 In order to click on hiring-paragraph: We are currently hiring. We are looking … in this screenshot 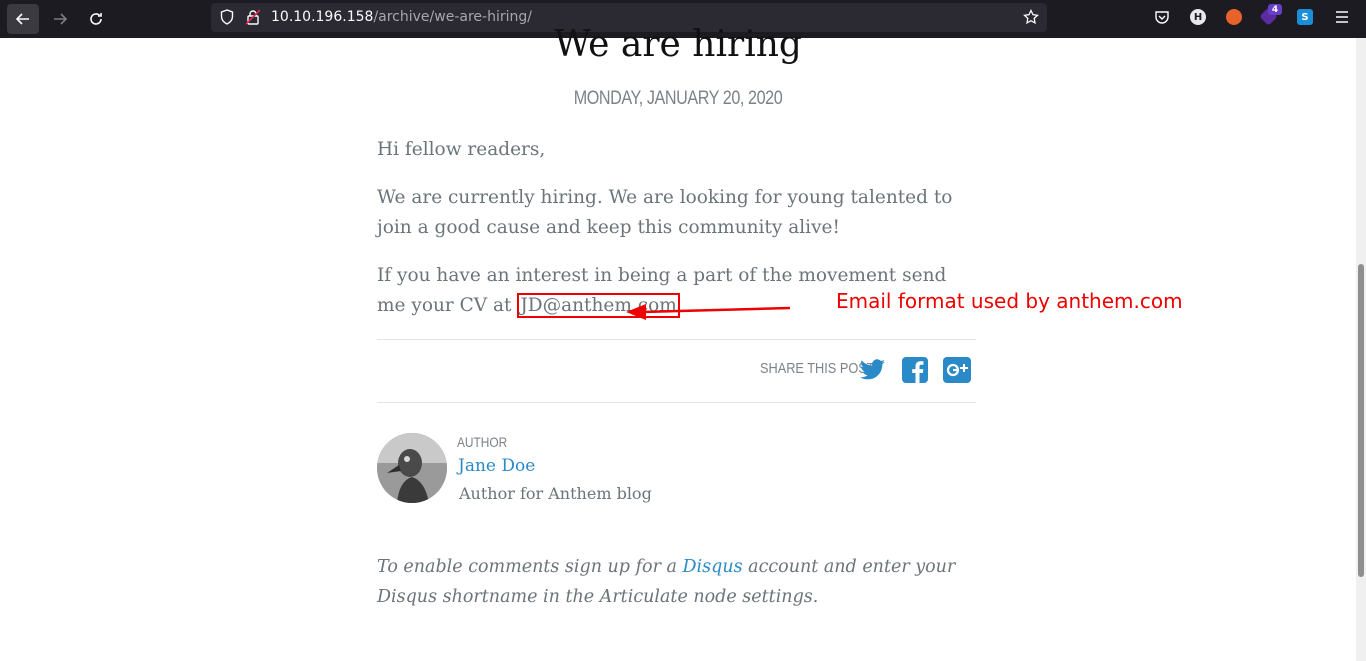, I will do `click(665, 212)`.